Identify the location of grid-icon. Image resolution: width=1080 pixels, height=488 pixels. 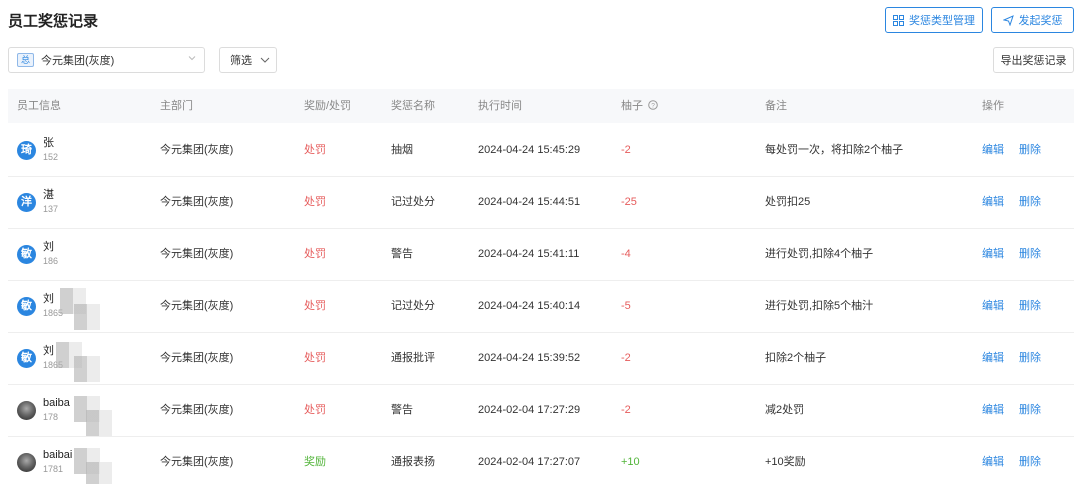
(898, 20).